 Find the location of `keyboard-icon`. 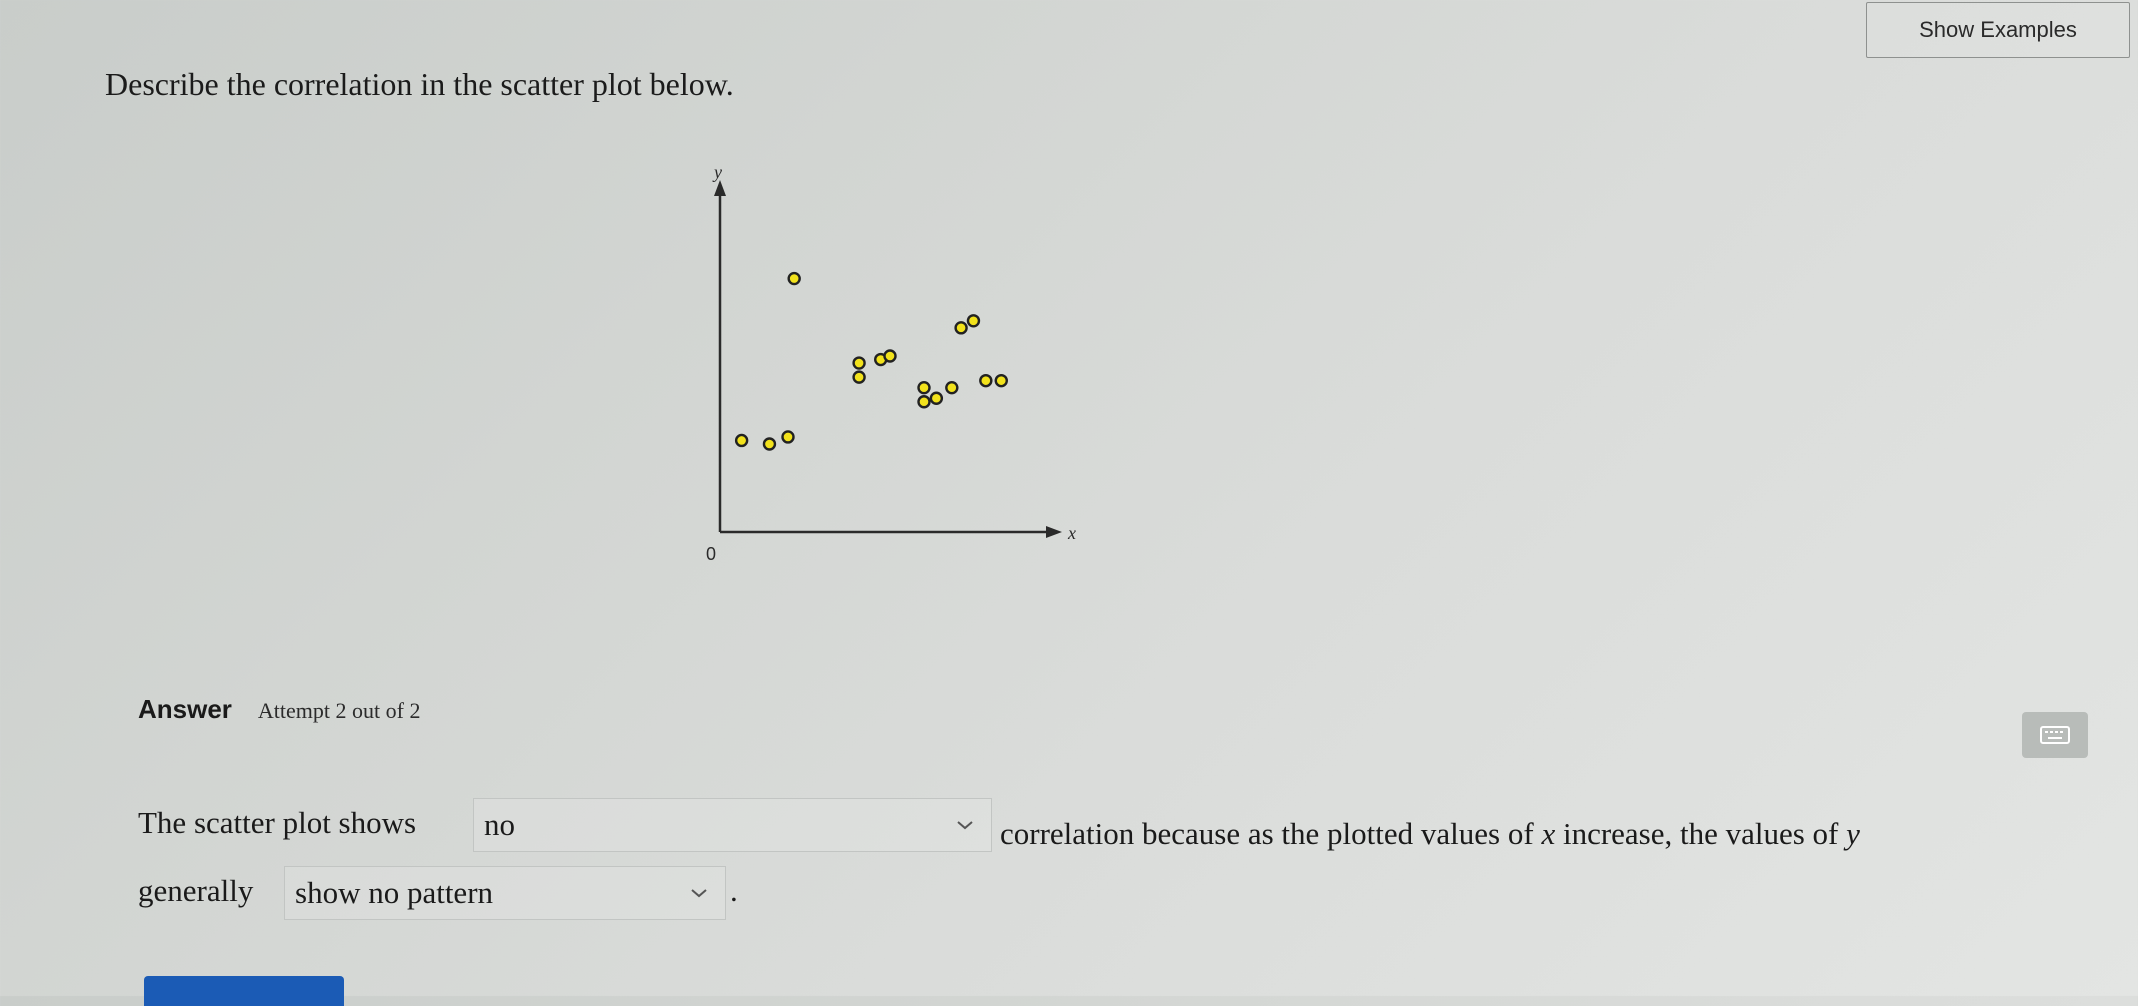

keyboard-icon is located at coordinates (2055, 735).